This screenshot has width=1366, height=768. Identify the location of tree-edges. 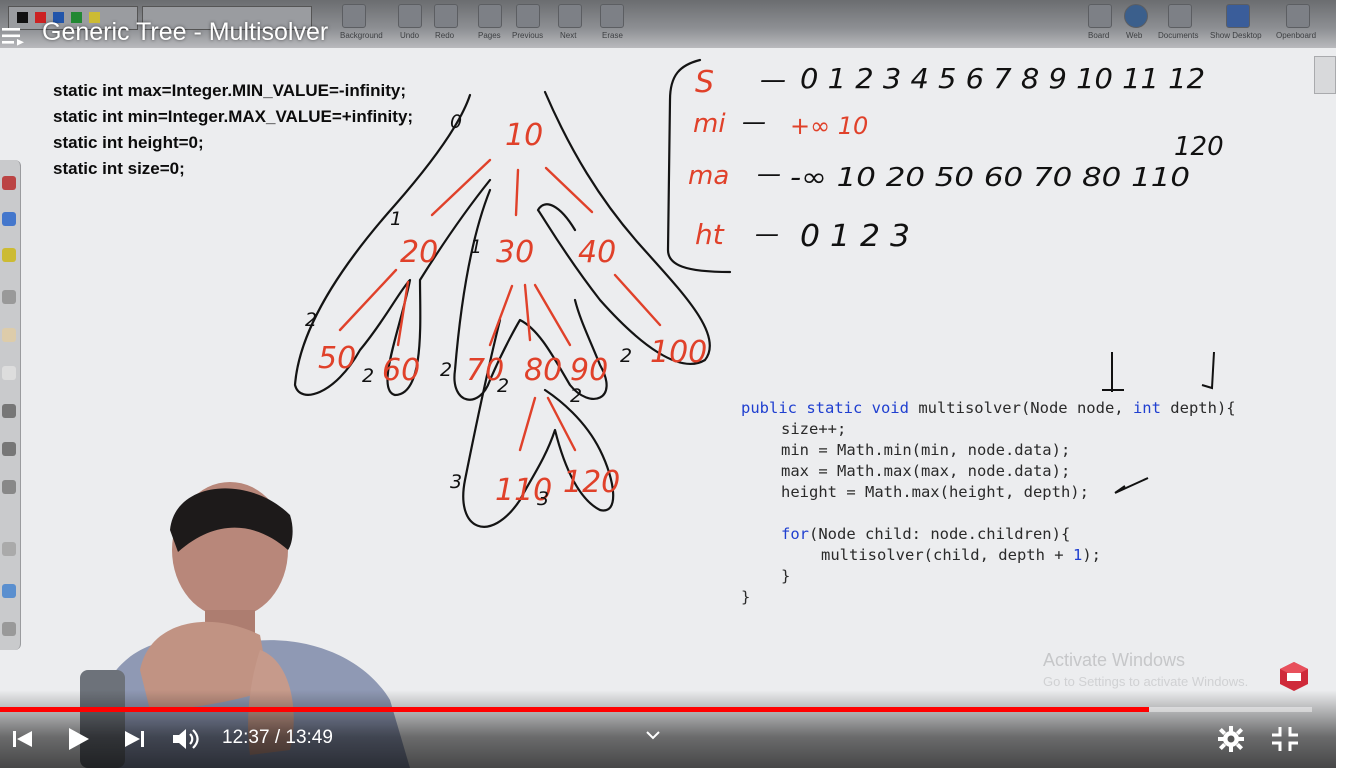
(500, 305).